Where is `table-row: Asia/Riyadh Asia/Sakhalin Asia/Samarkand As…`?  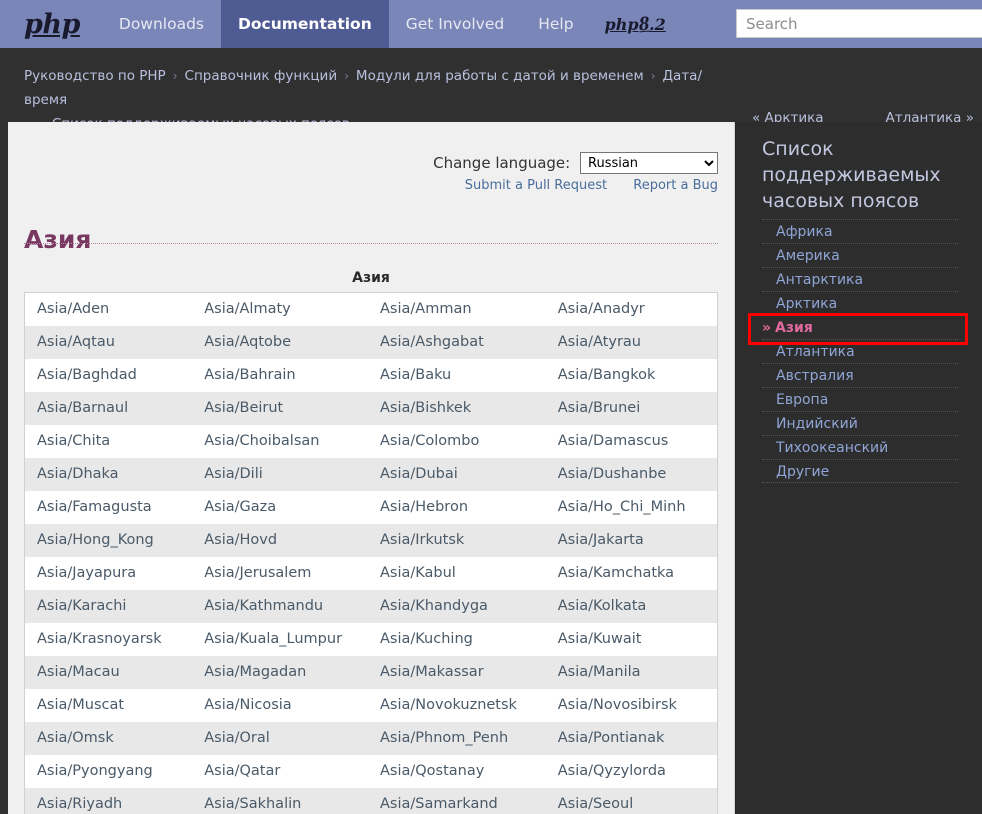 table-row: Asia/Riyadh Asia/Sakhalin Asia/Samarkand As… is located at coordinates (371, 800).